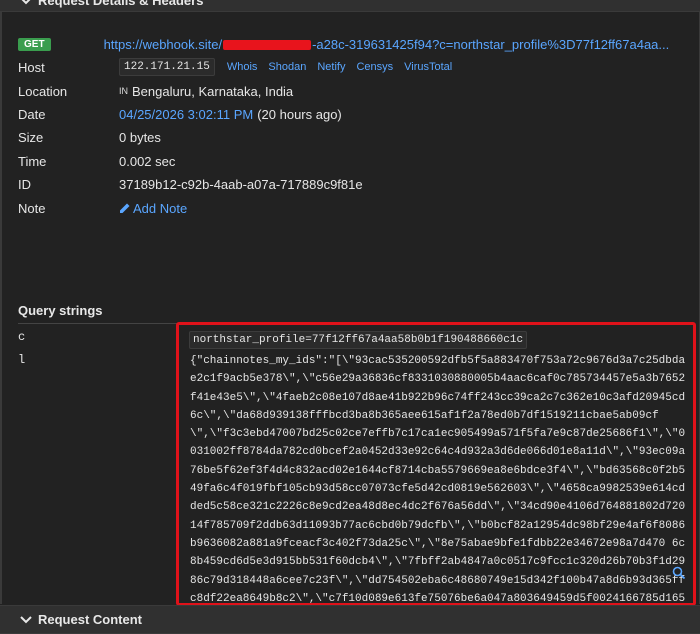 This screenshot has width=700, height=634. What do you see at coordinates (98, 323) in the screenshot?
I see `query-strings-divider` at bounding box center [98, 323].